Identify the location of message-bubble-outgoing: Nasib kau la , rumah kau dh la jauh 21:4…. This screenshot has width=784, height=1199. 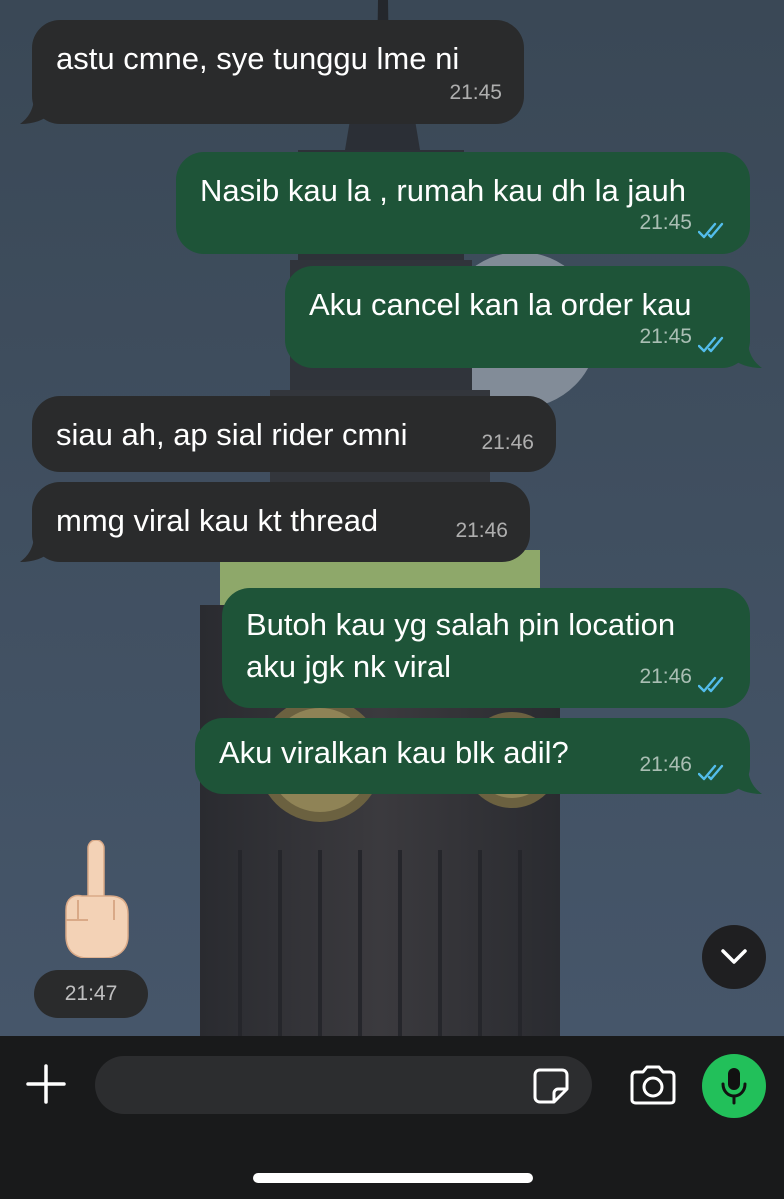
(463, 203).